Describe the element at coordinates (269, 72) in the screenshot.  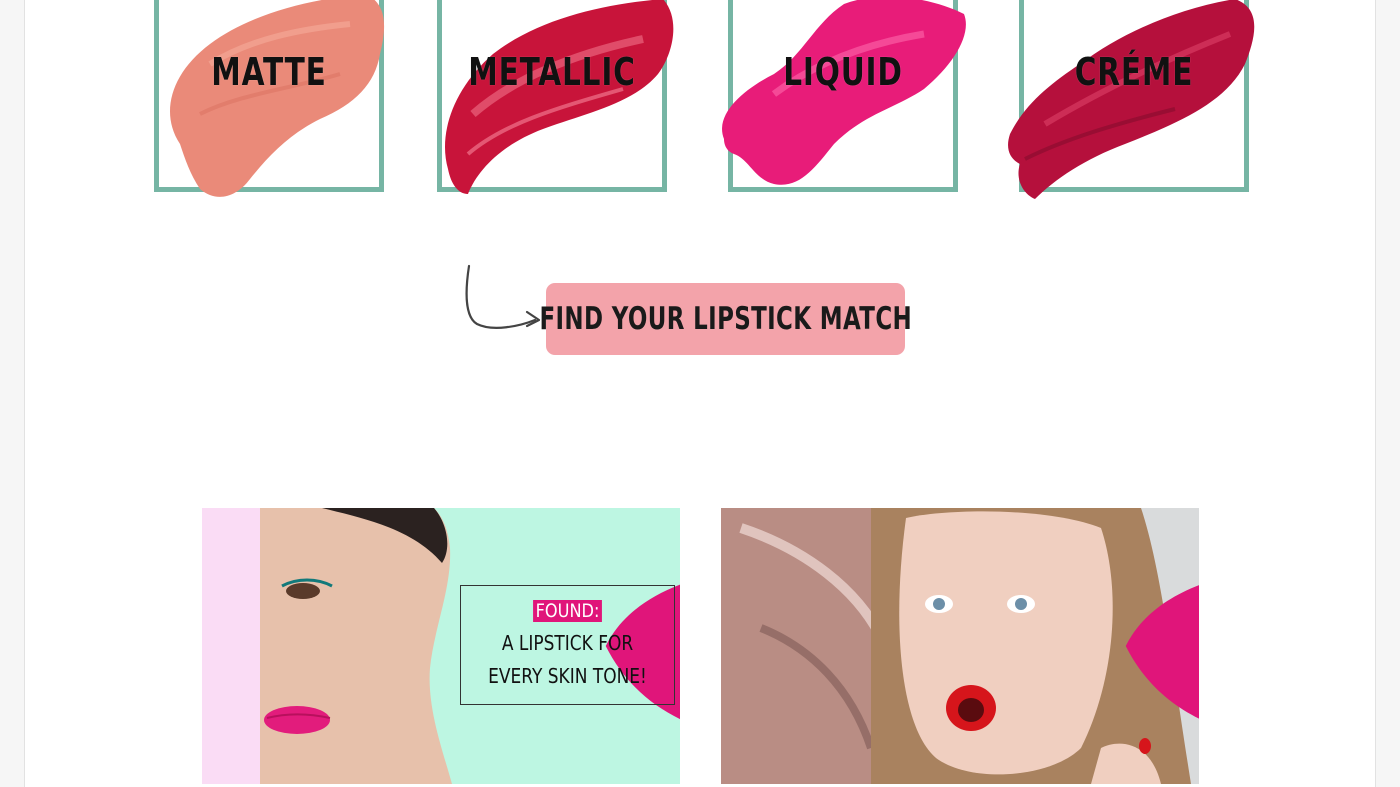
I see `finish-label: MATTE` at that location.